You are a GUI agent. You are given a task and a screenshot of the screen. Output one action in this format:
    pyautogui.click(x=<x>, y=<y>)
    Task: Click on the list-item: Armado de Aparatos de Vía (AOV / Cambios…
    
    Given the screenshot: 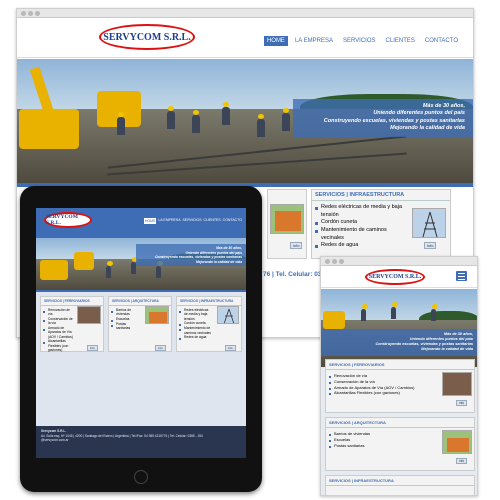 What is the action you would take?
    pyautogui.click(x=60, y=332)
    